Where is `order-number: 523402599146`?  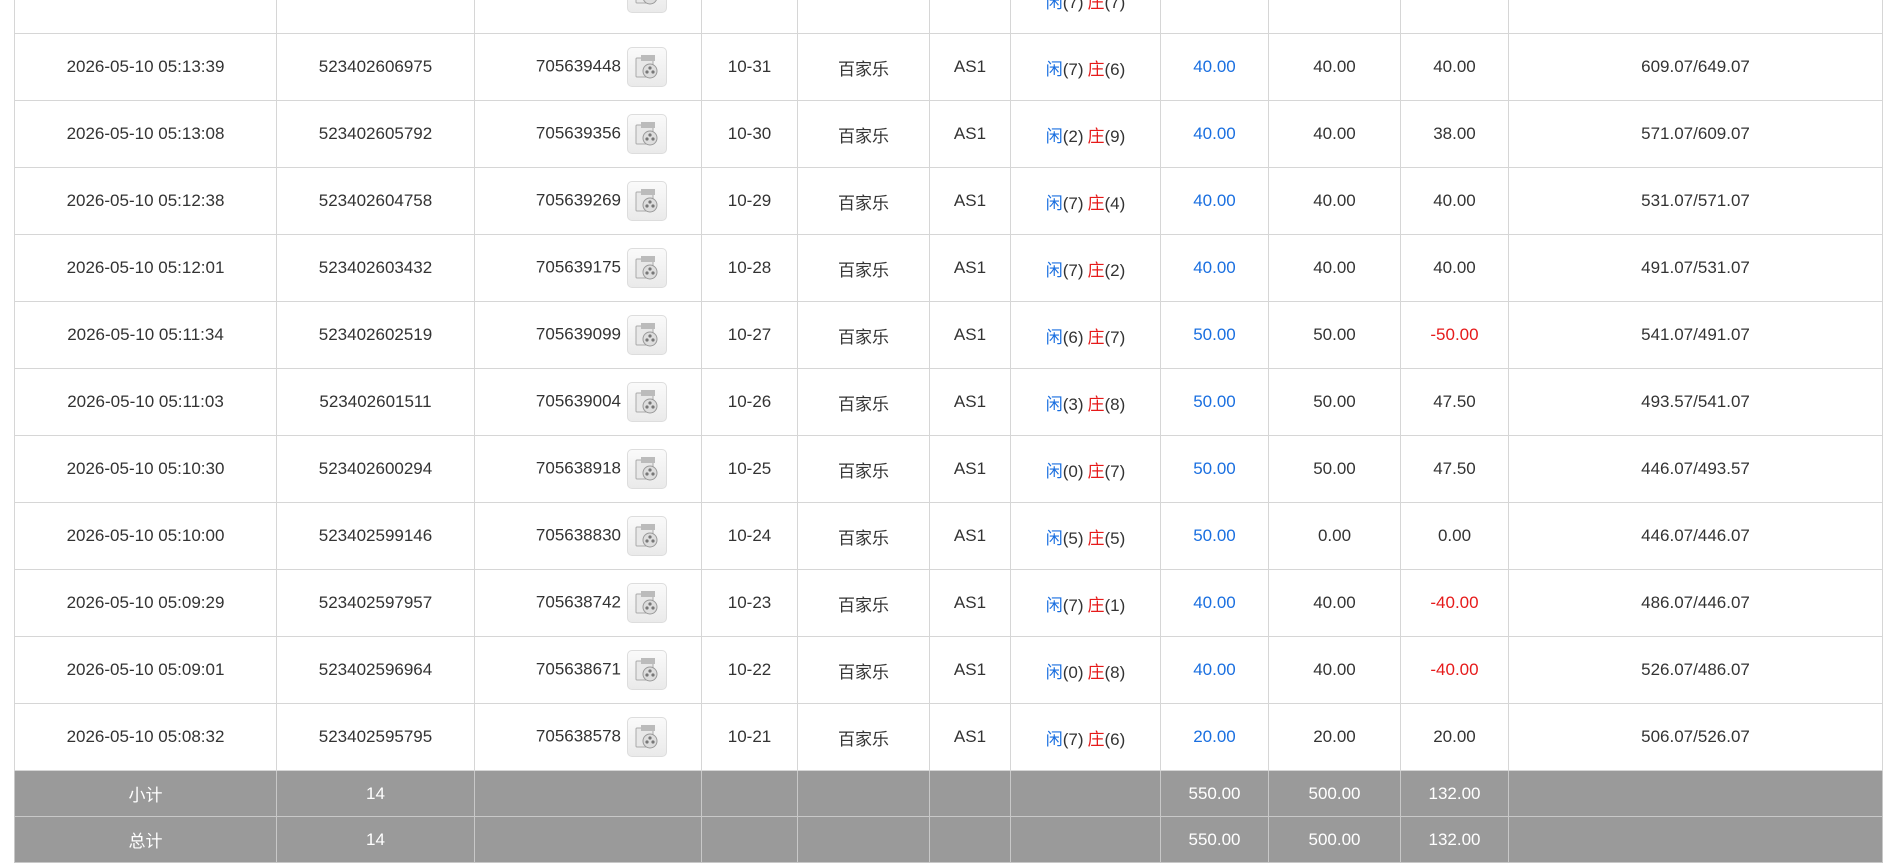 order-number: 523402599146 is located at coordinates (375, 536).